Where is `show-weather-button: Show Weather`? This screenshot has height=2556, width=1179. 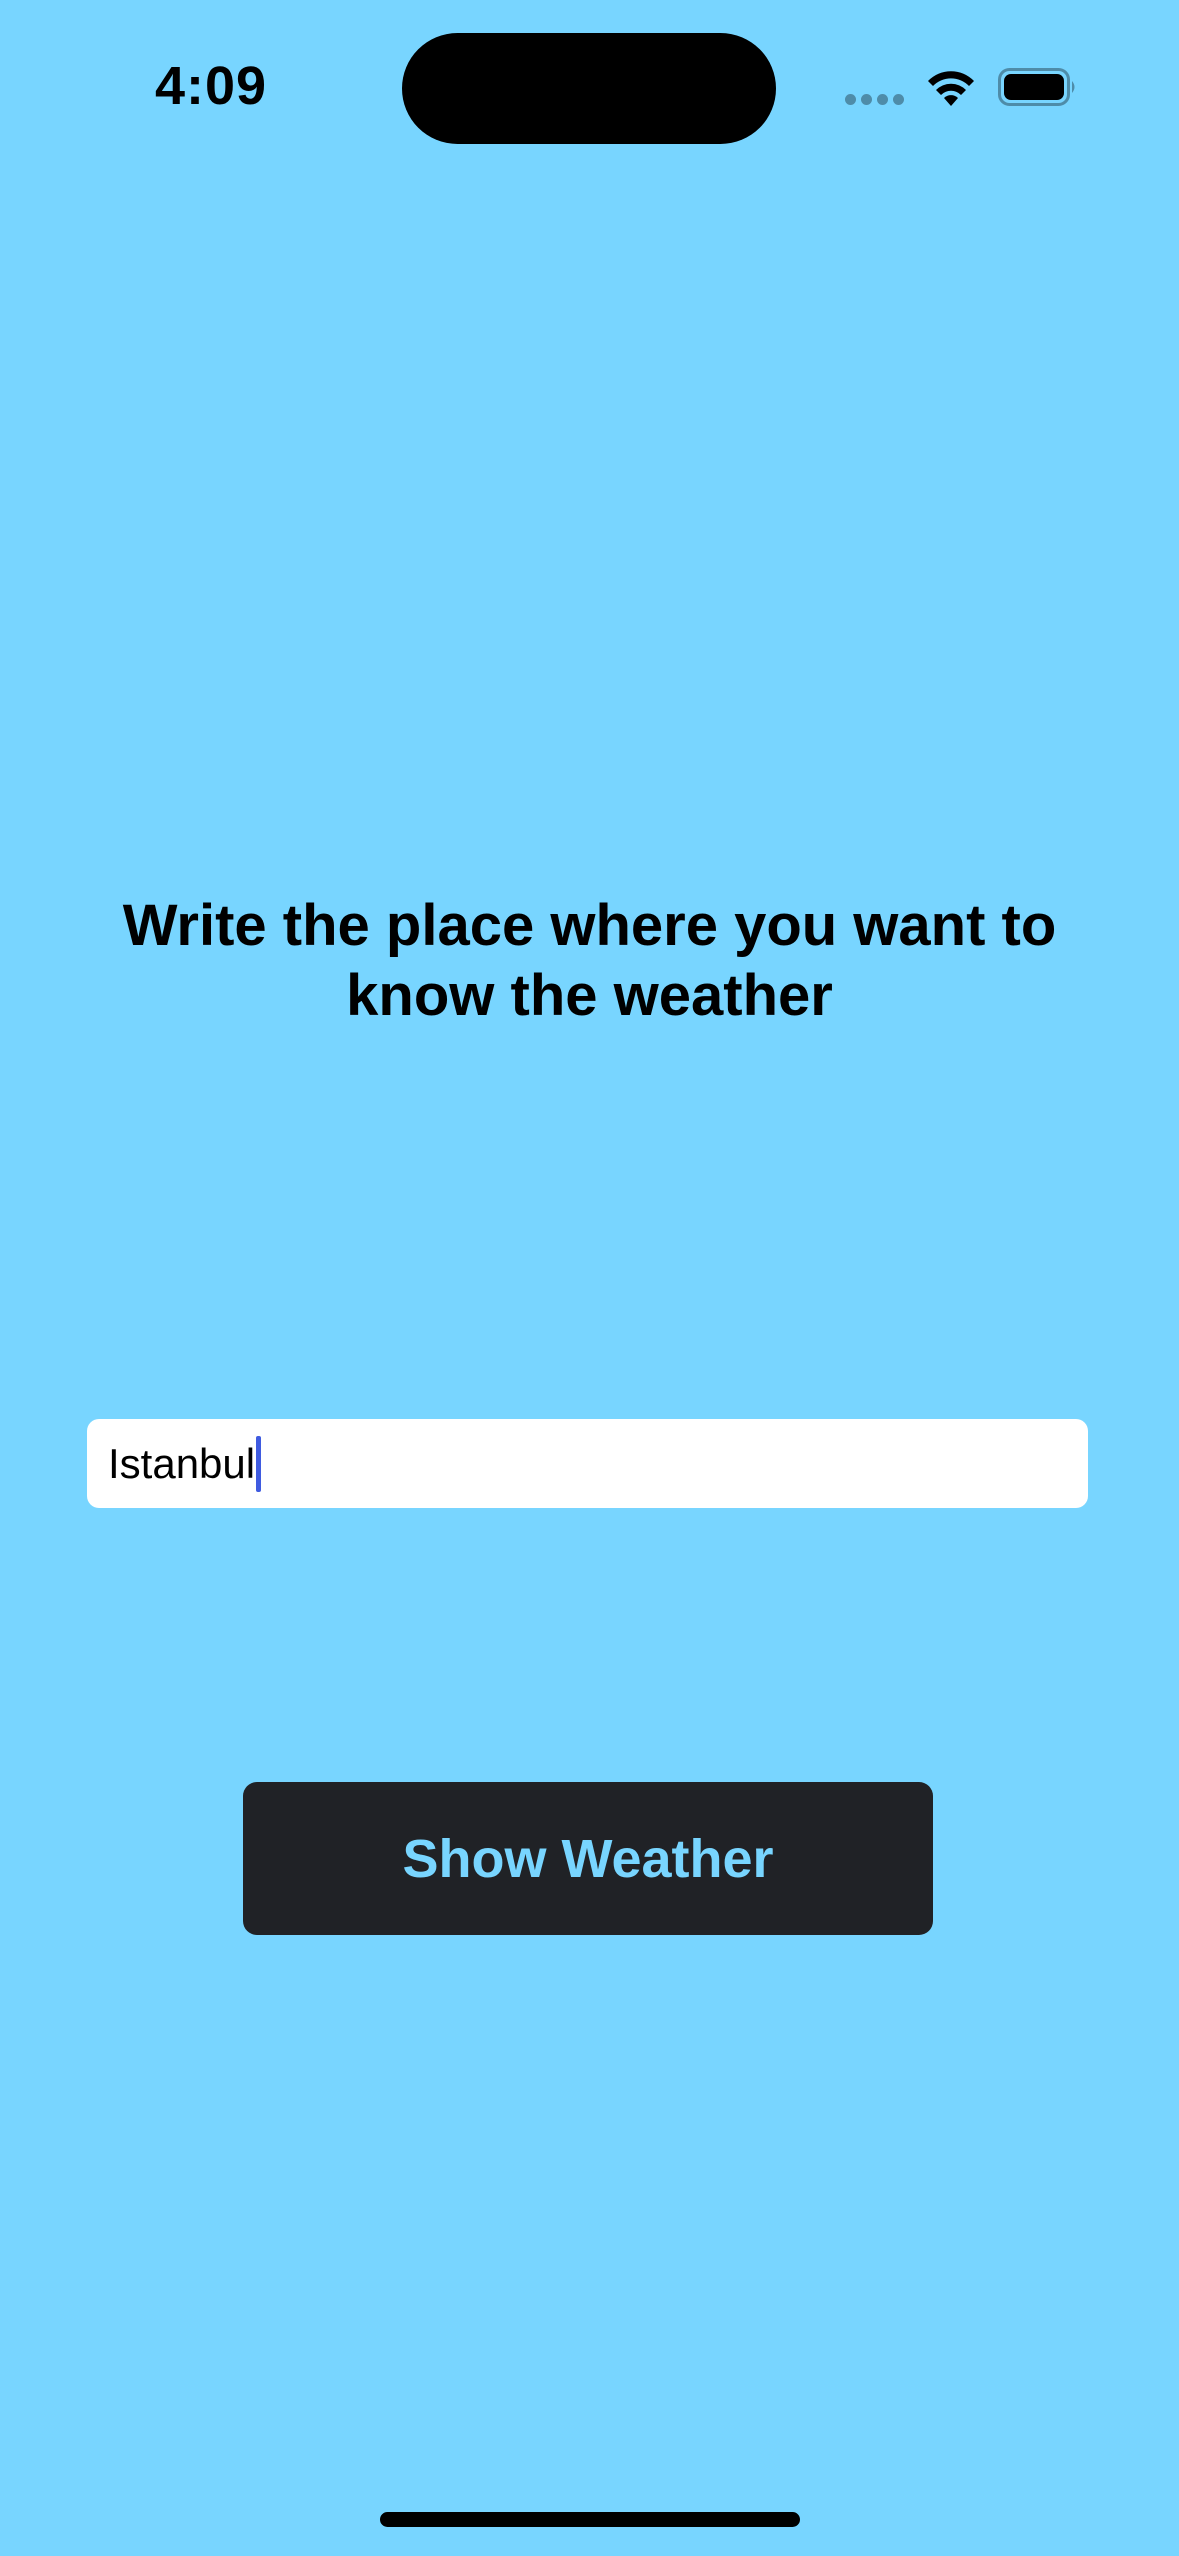 show-weather-button: Show Weather is located at coordinates (588, 1858).